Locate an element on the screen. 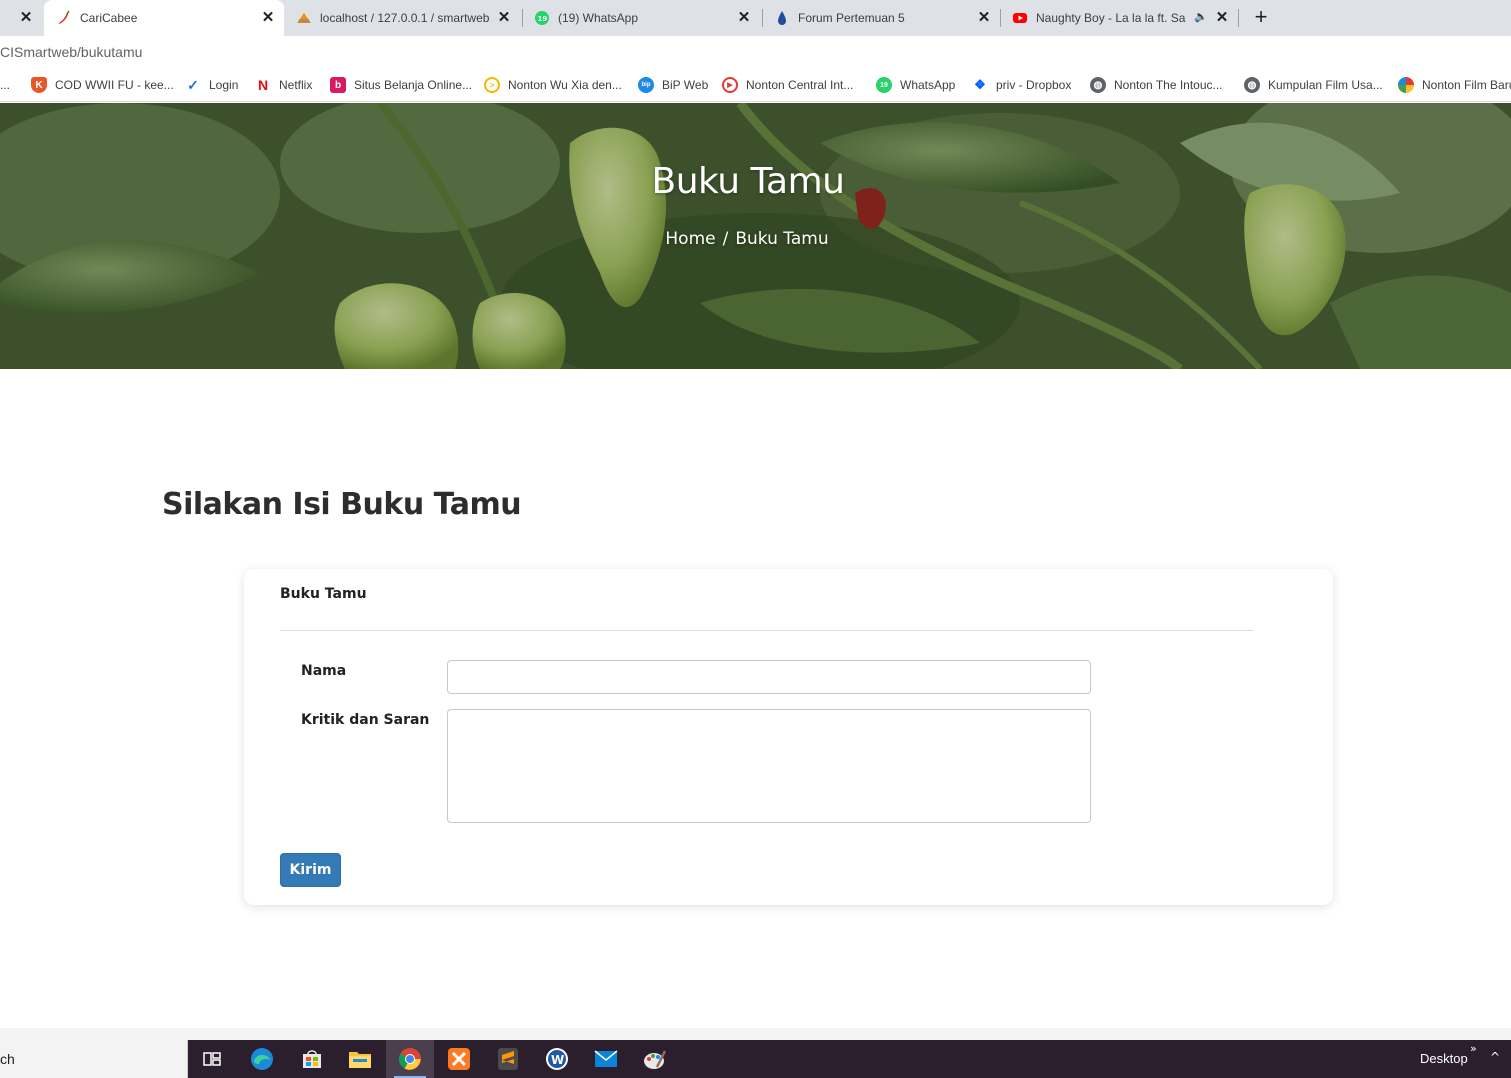 This screenshot has height=1078, width=1511. kirim-button: Kirim is located at coordinates (310, 870).